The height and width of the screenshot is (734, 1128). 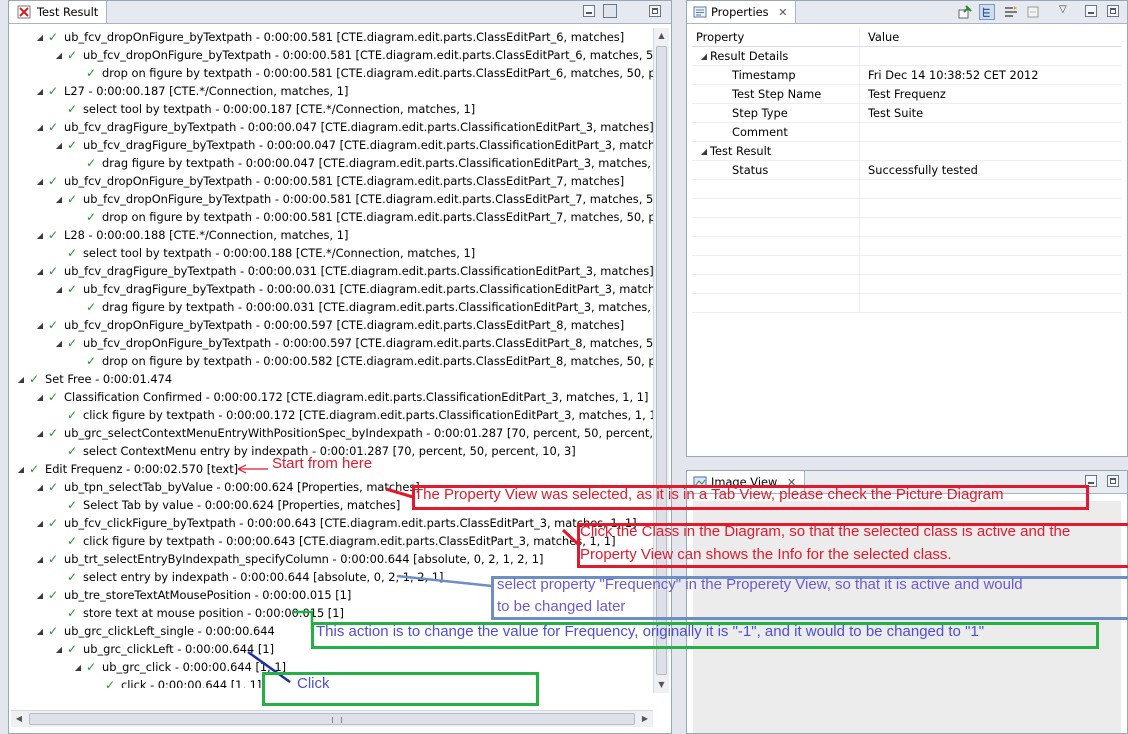 What do you see at coordinates (589, 11) in the screenshot?
I see `minimize-button` at bounding box center [589, 11].